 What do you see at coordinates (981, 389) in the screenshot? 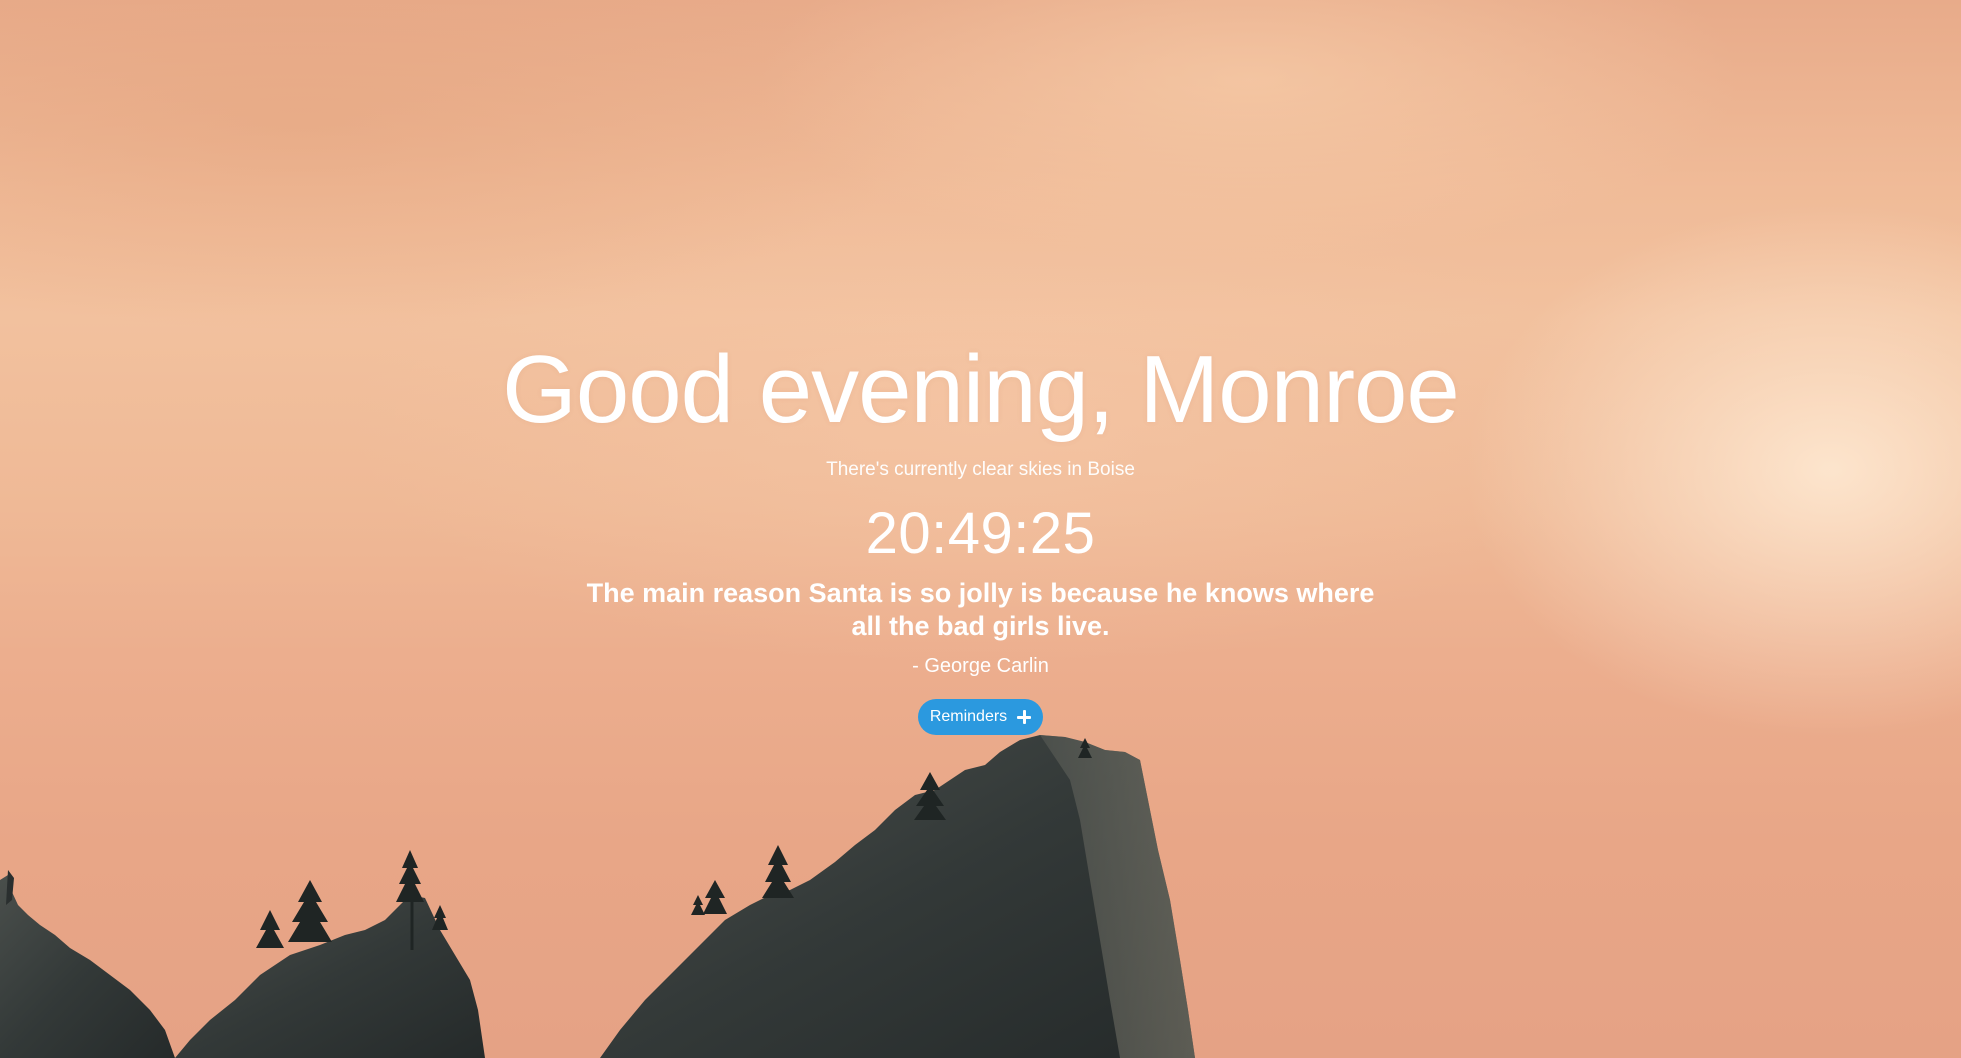
I see `greeting-heading: Good evening, Monroe` at bounding box center [981, 389].